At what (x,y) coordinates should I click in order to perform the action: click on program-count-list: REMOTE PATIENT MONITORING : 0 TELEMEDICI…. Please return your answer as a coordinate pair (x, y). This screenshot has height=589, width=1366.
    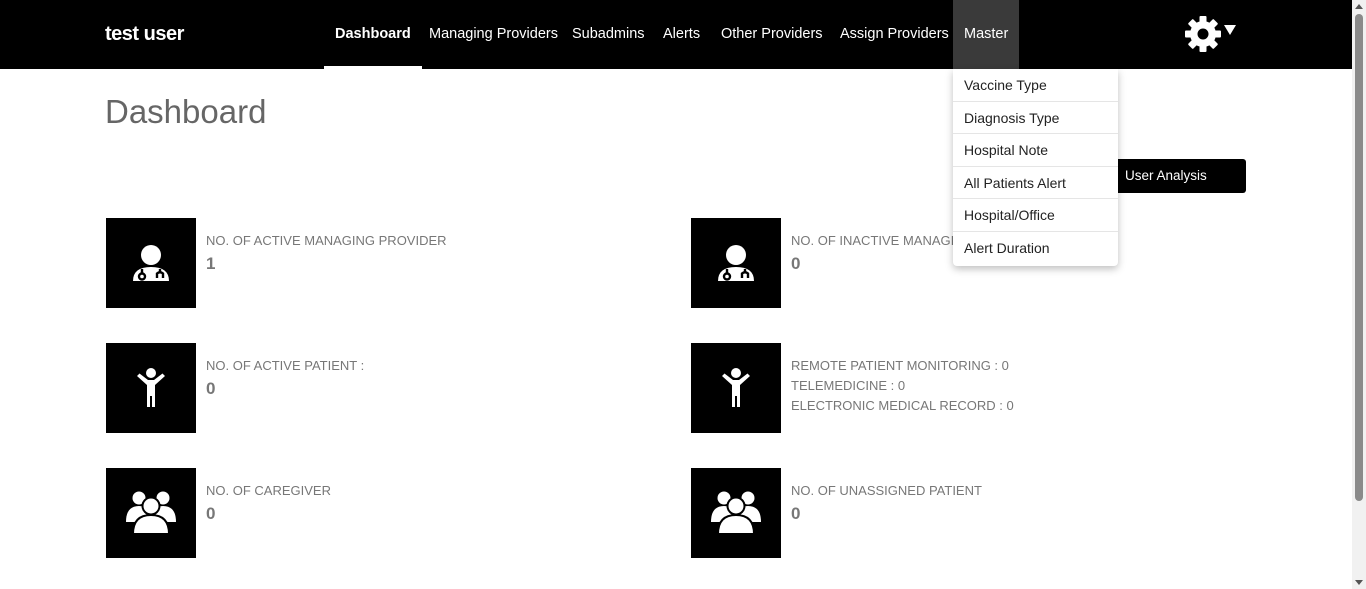
    Looking at the image, I should click on (902, 386).